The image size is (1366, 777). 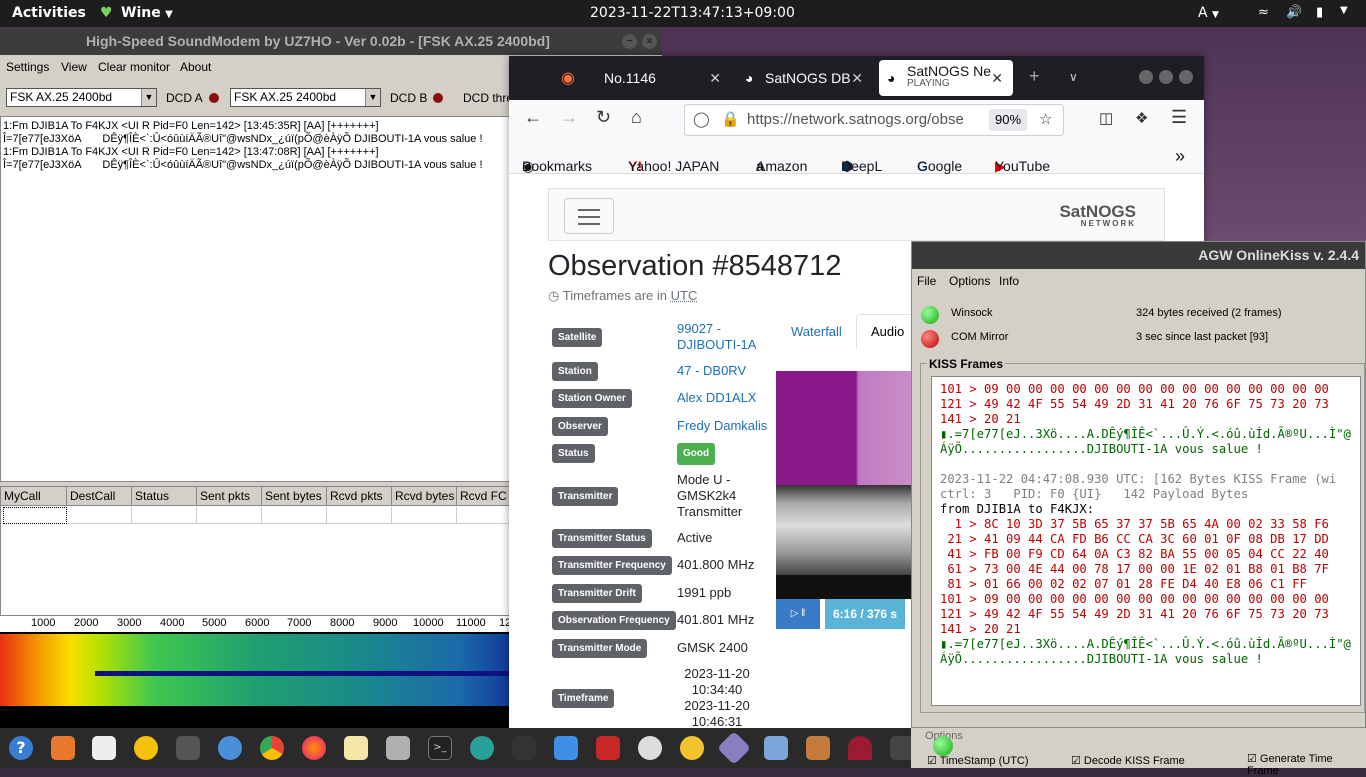 I want to click on tab-satnogs-network: ◕ SatNOGS Ne PLAYING ✕, so click(x=946, y=78).